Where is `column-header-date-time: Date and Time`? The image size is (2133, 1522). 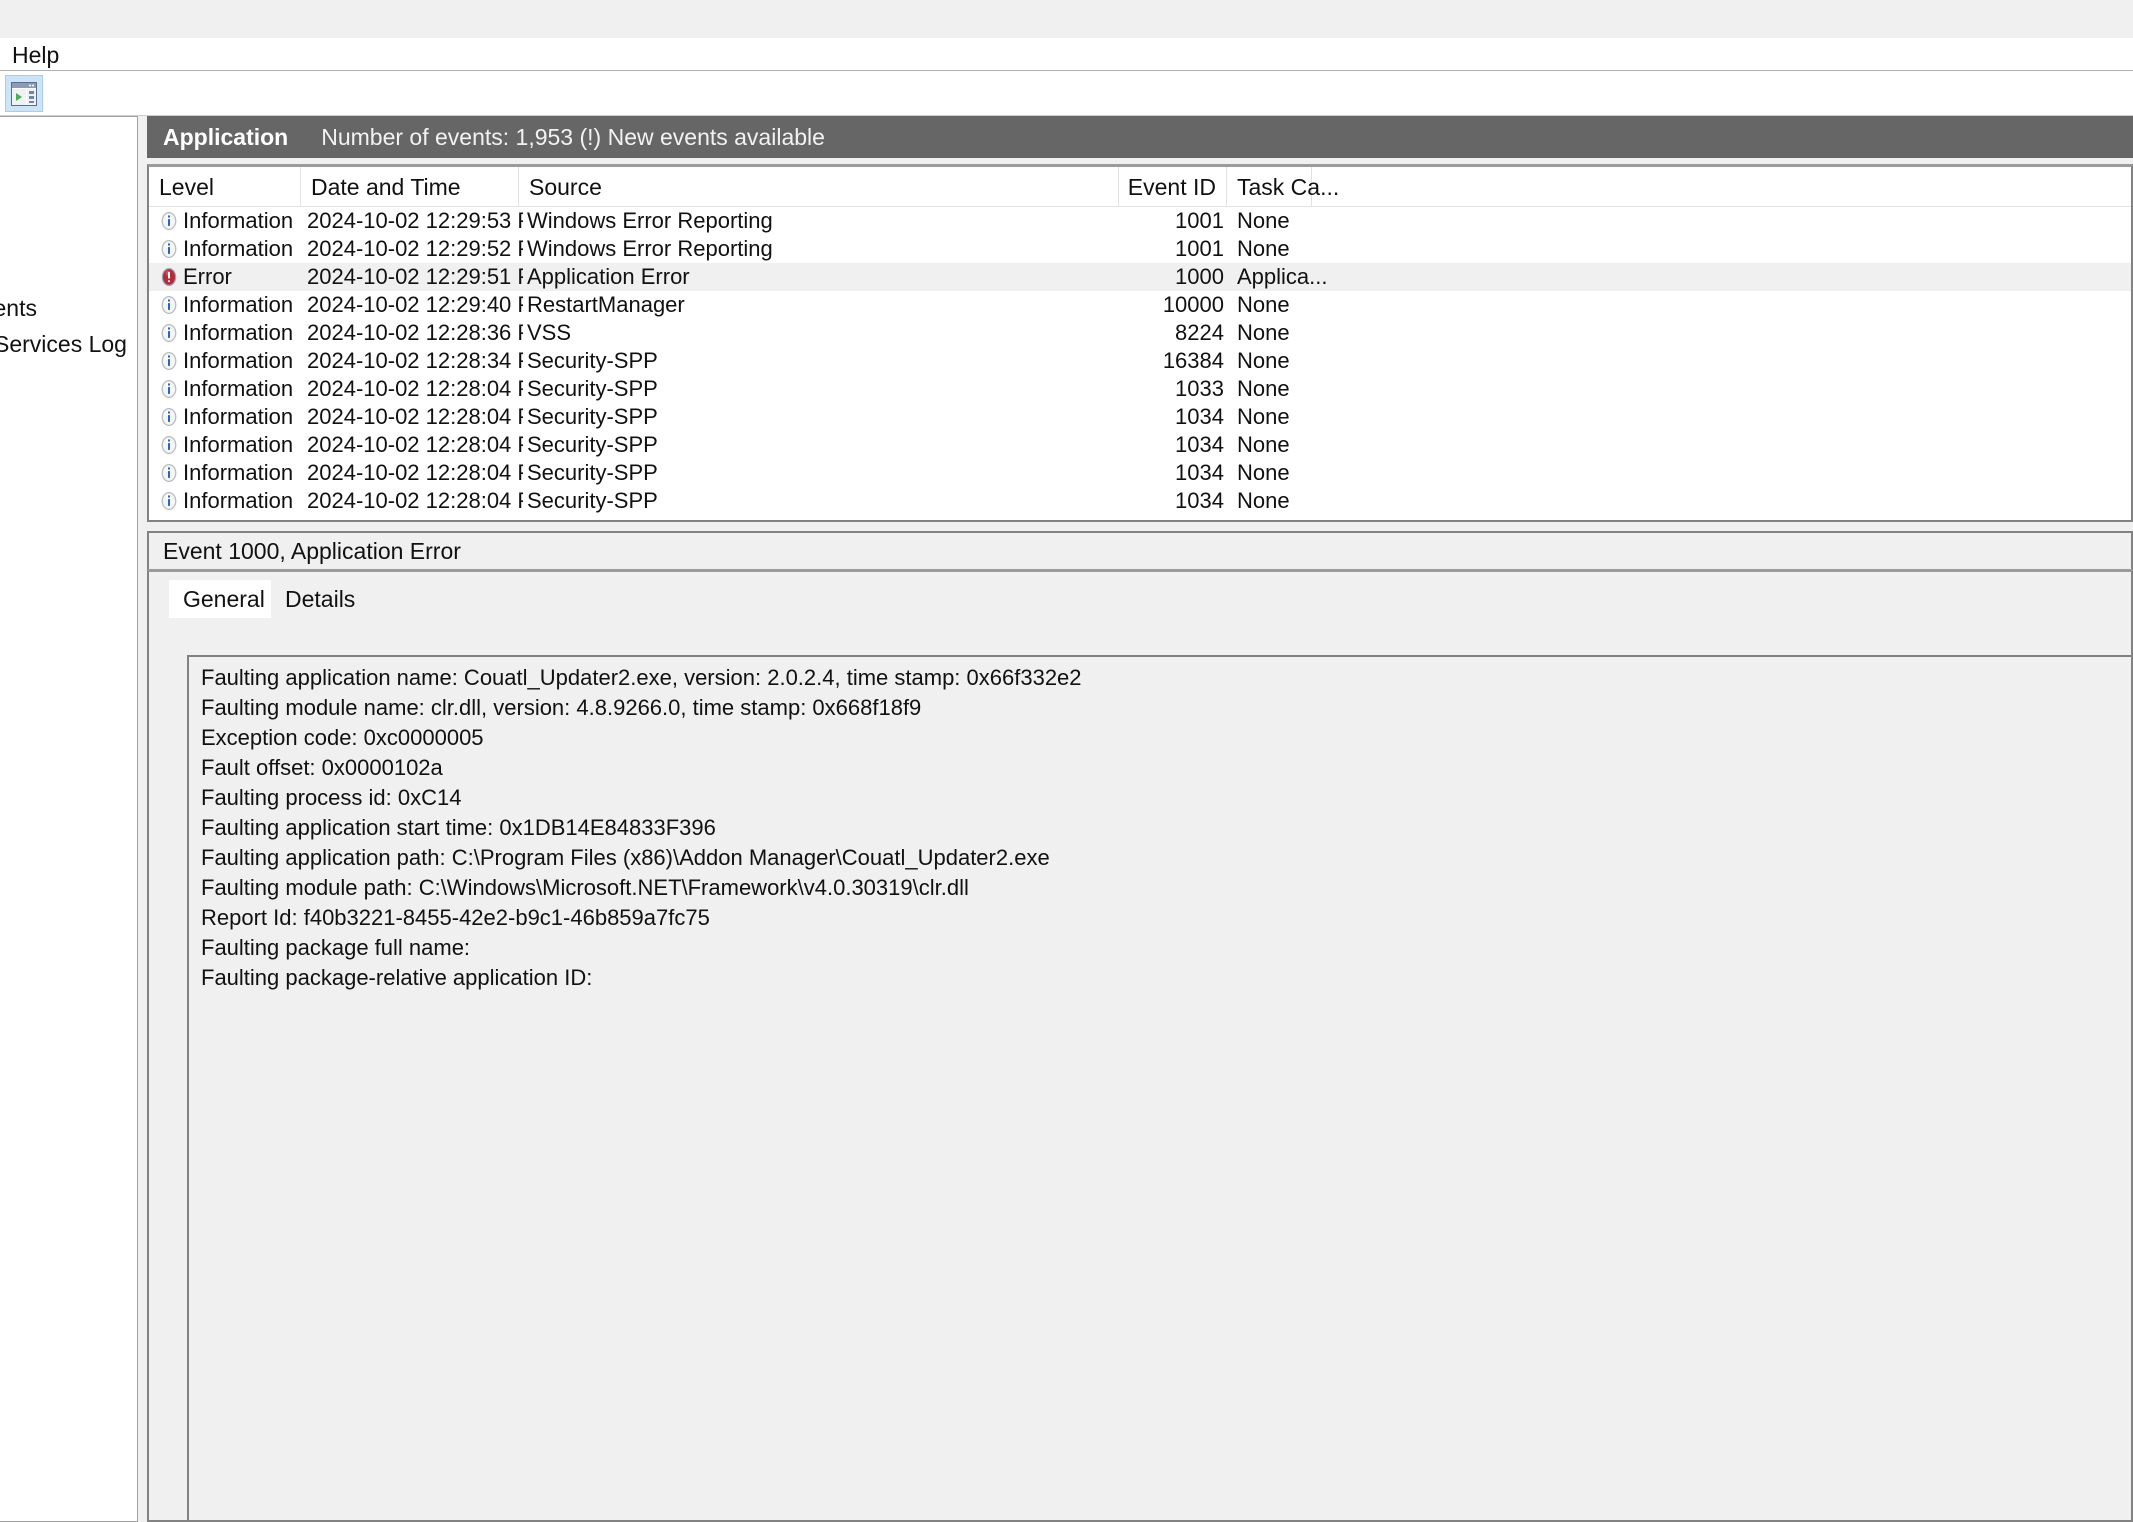
column-header-date-time: Date and Time is located at coordinates (410, 187).